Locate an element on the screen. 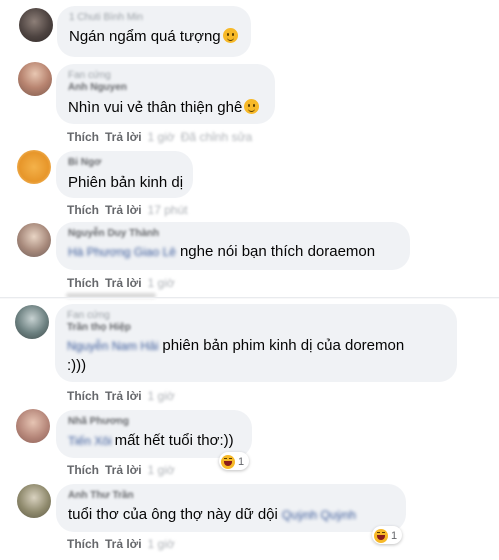 This screenshot has width=499, height=560. comment-text: Ngán ngẩm quá tượng is located at coordinates (145, 36).